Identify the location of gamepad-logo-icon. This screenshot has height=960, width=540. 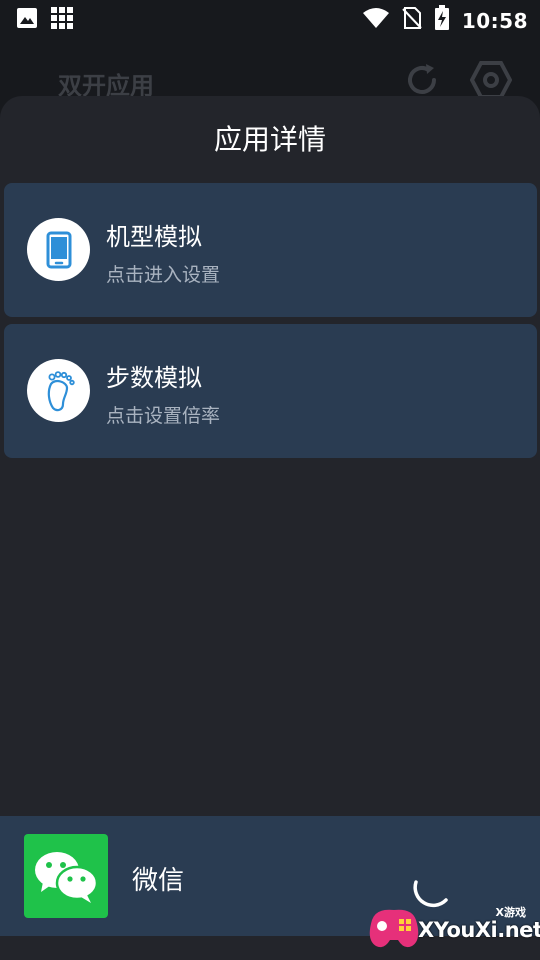
(394, 931).